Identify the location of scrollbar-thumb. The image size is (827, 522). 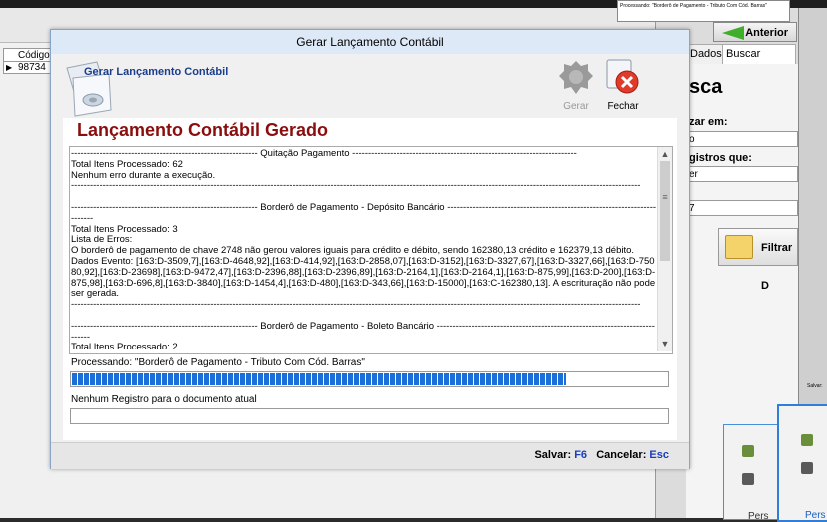
(665, 211).